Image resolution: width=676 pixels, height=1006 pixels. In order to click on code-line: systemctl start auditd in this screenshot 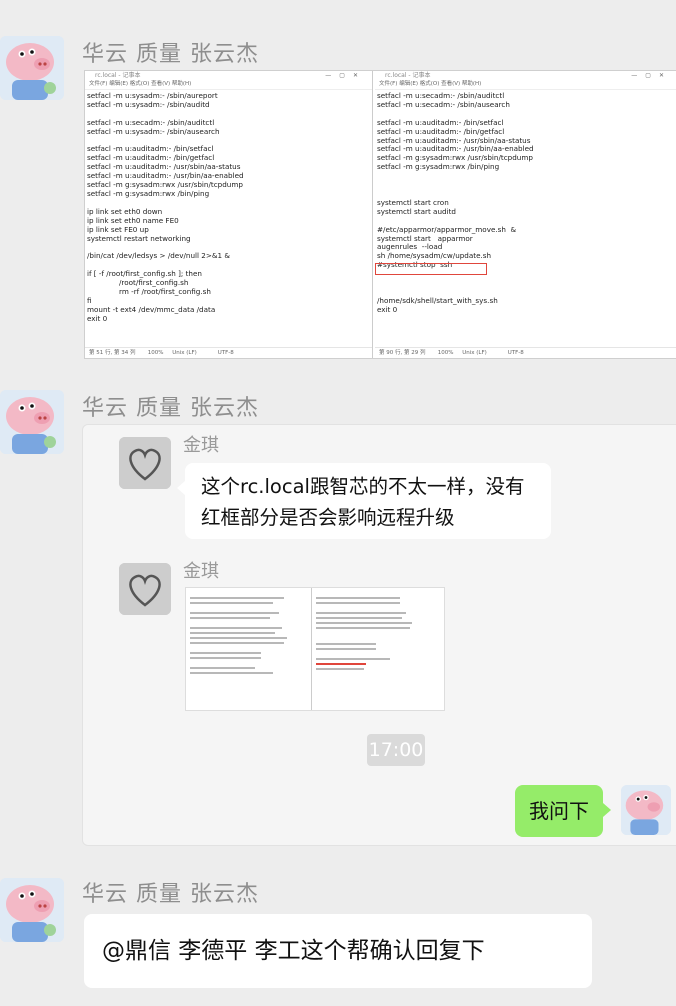, I will do `click(416, 211)`.